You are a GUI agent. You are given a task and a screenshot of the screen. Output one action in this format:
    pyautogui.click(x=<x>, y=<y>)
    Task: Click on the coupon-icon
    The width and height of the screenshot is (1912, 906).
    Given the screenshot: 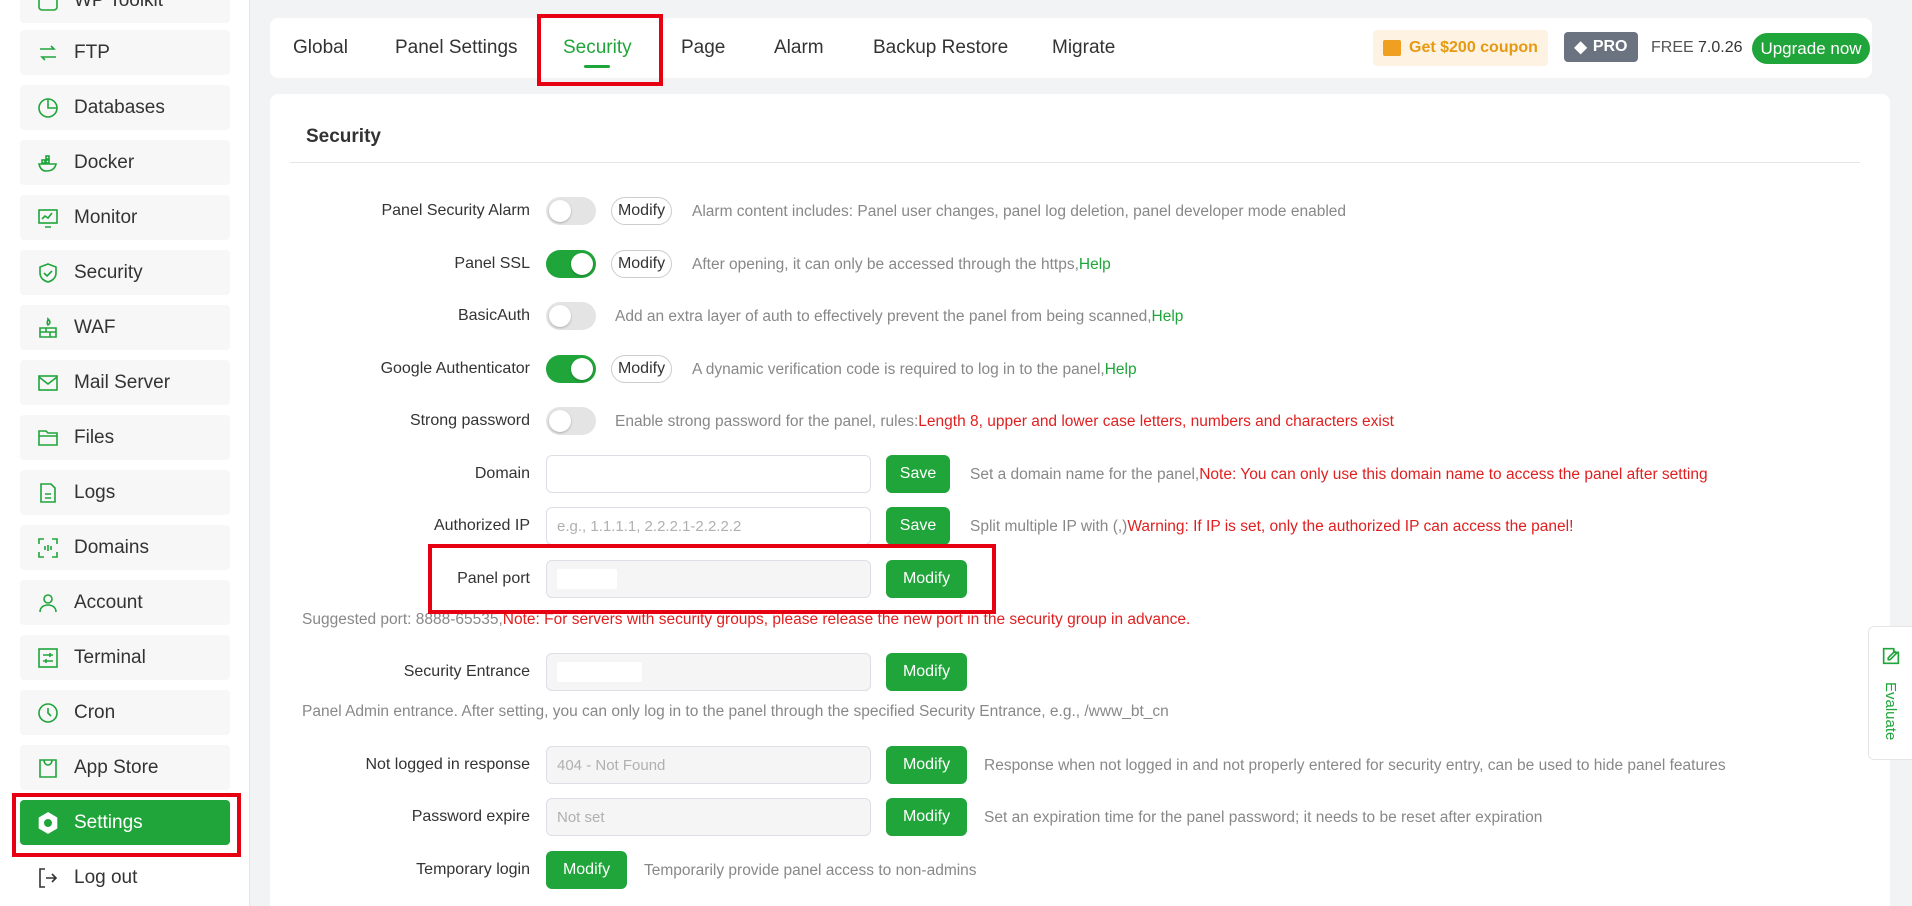 What is the action you would take?
    pyautogui.click(x=1392, y=48)
    